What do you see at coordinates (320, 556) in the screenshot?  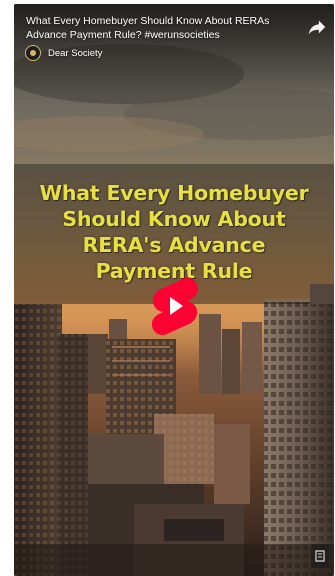 I see `corner-logo-icon` at bounding box center [320, 556].